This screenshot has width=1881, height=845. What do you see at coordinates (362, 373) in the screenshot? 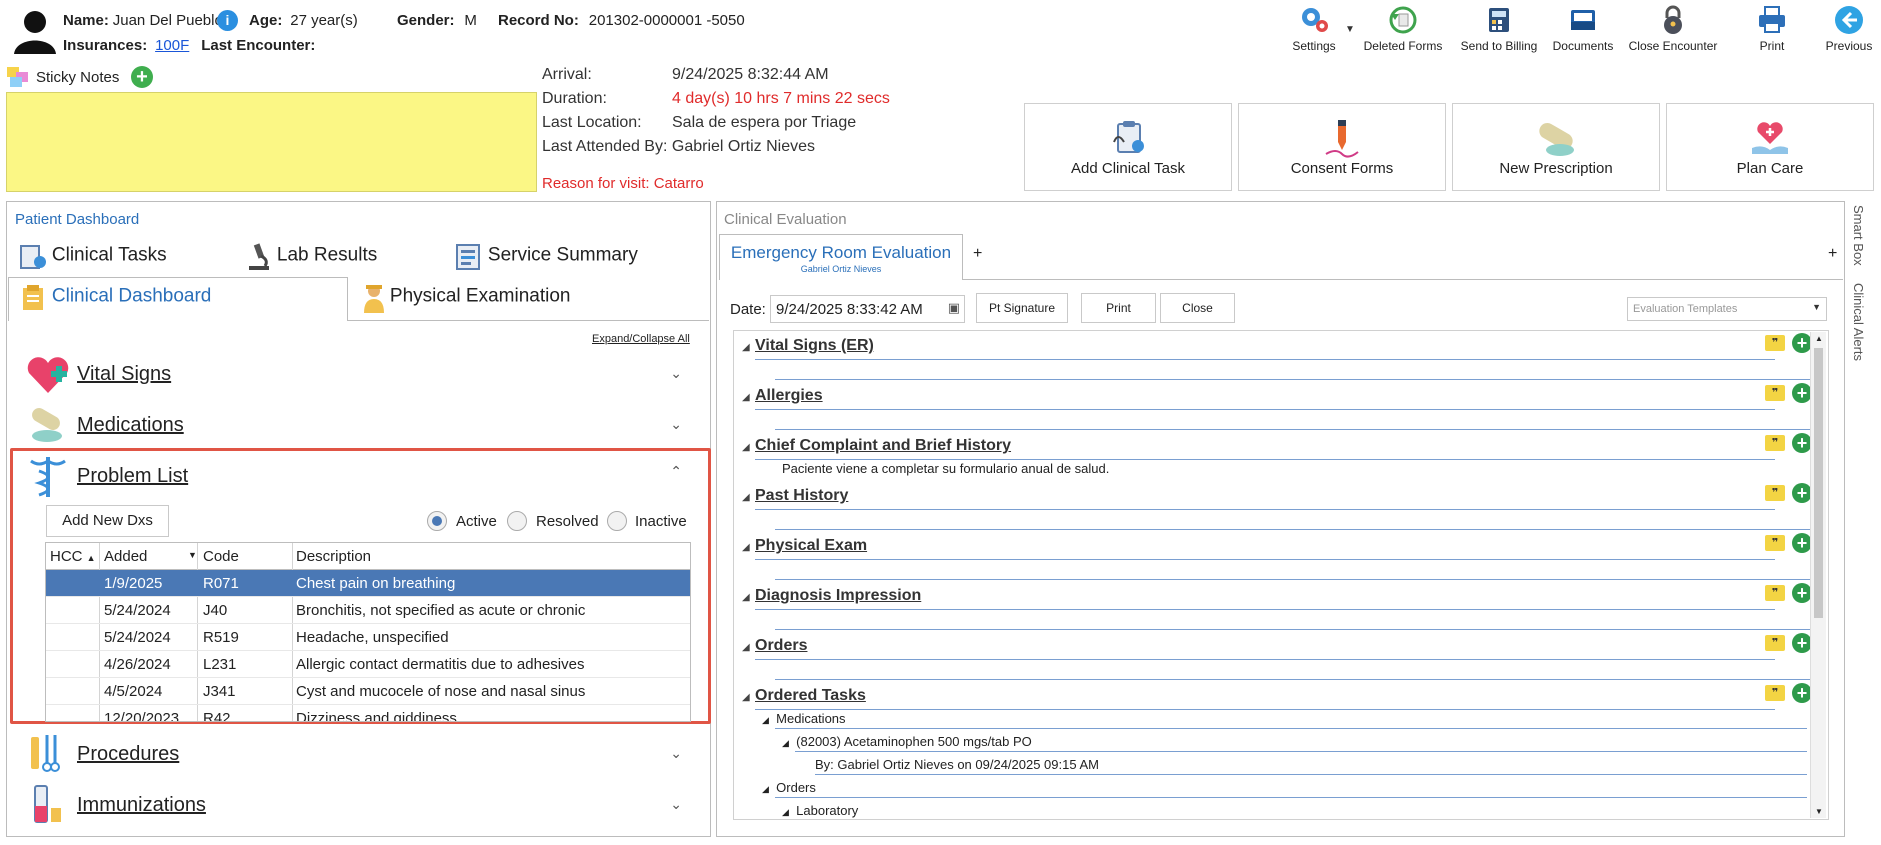
I see `section-vital-signs: Vital Signs ⌄` at bounding box center [362, 373].